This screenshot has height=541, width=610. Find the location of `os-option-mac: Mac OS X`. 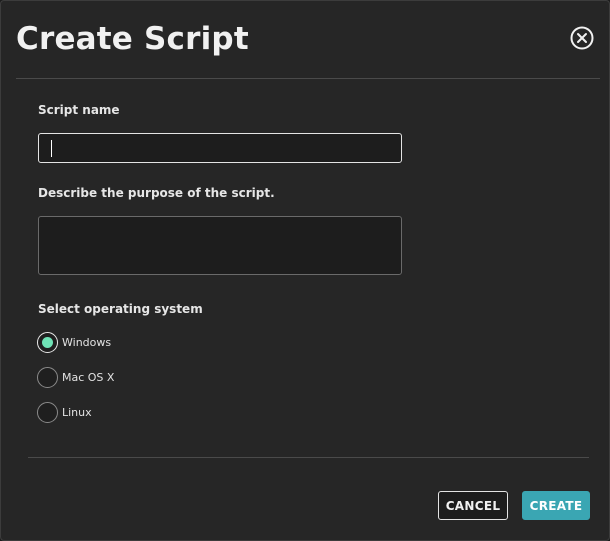

os-option-mac: Mac OS X is located at coordinates (75, 377).